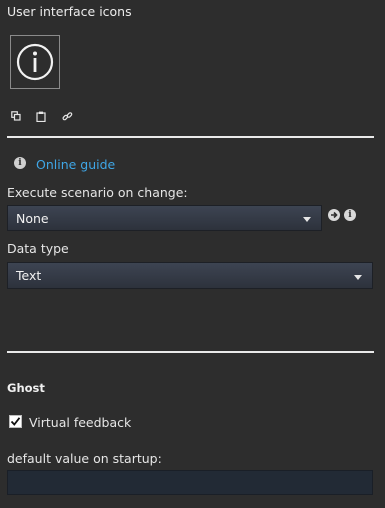  Describe the element at coordinates (190, 275) in the screenshot. I see `data-type-select: Text` at that location.